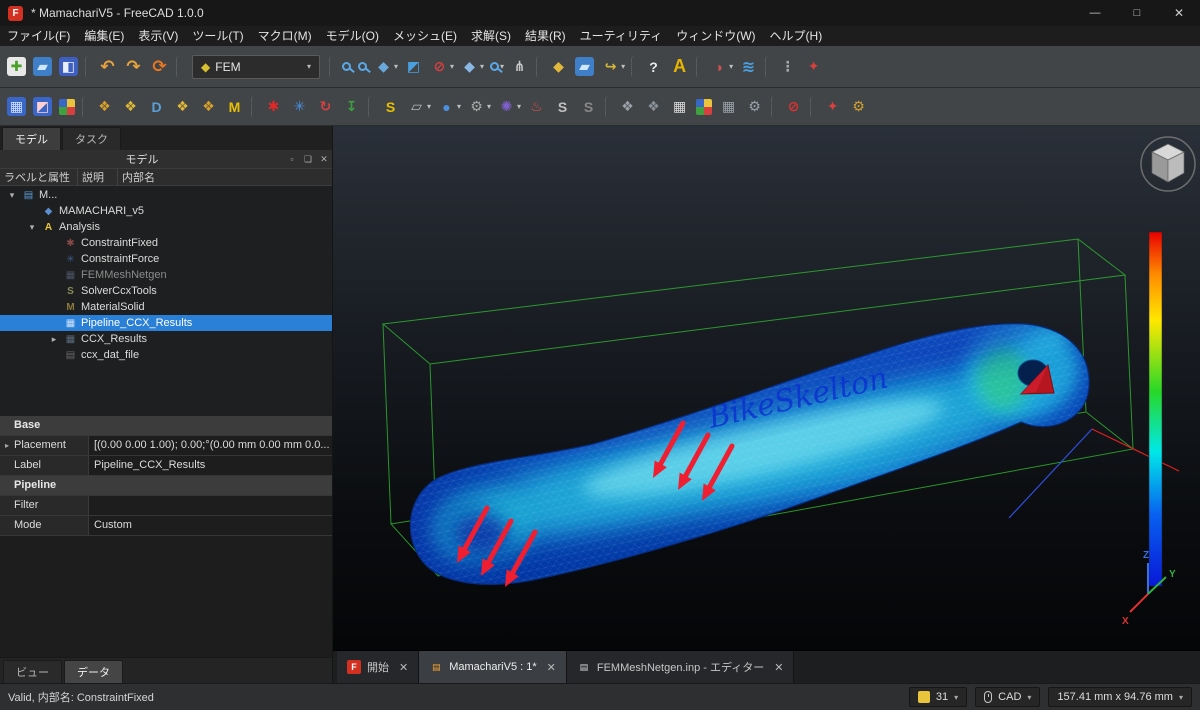 Image resolution: width=1200 pixels, height=710 pixels. I want to click on menu-item: 表示(V), so click(158, 36).